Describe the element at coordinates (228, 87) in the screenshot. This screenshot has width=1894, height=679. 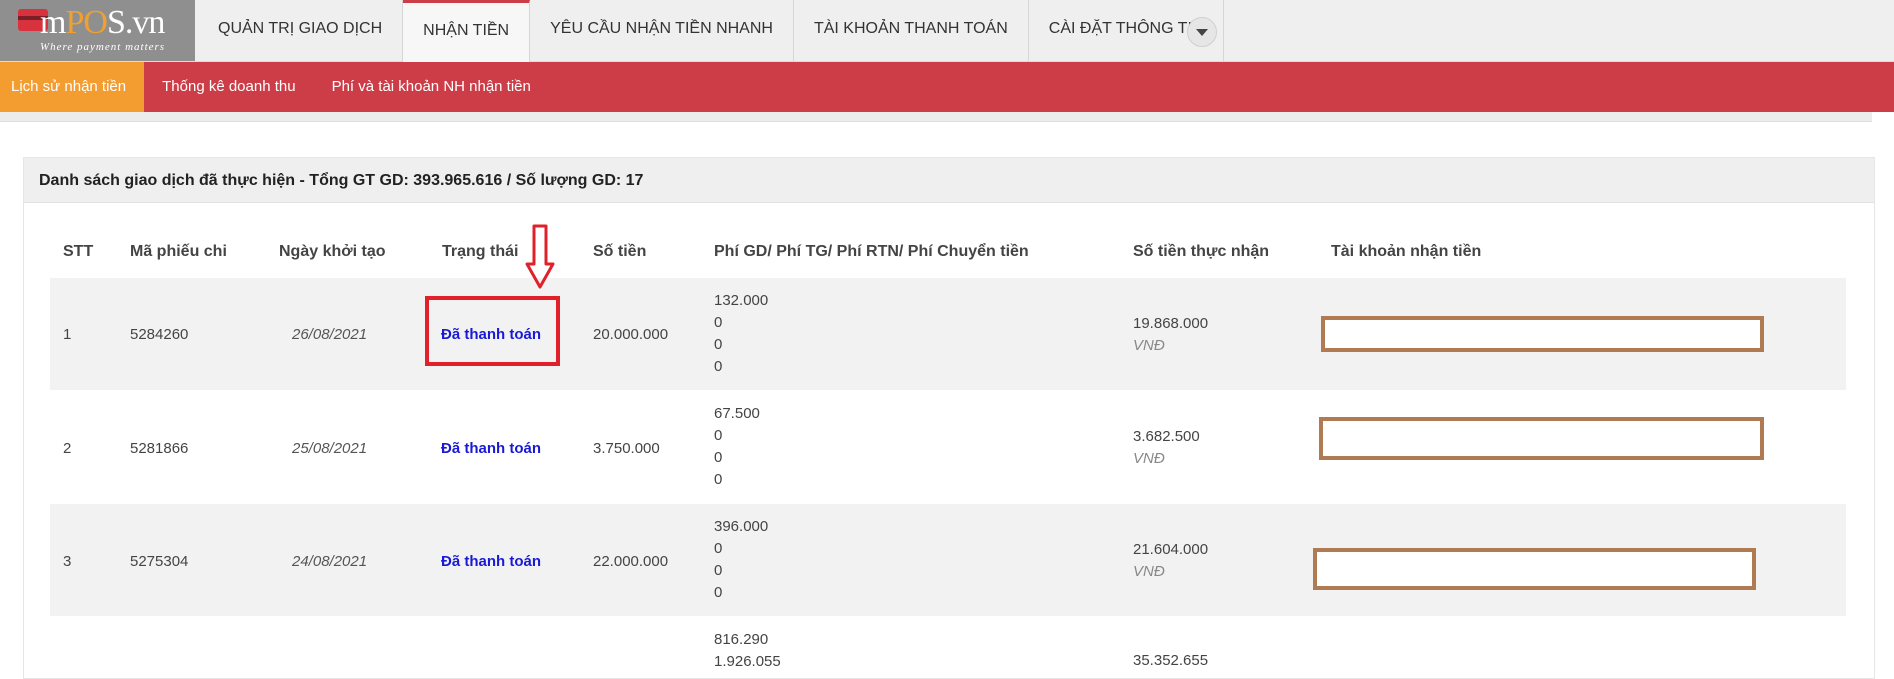
I see `subnav-thong-ke-doanh-thu: Thống kê doanh thu` at that location.